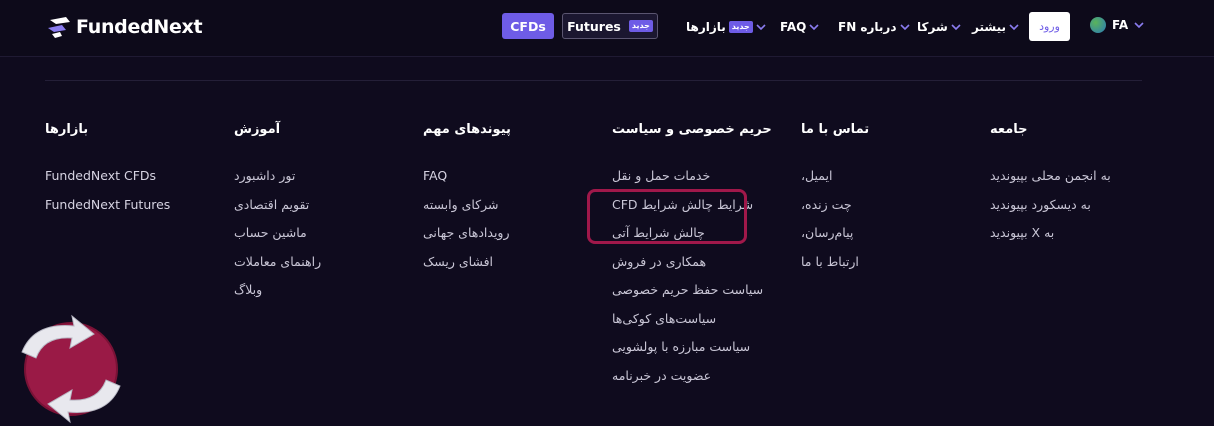 The image size is (1214, 426). I want to click on footer-link: بپیوندید X به, so click(1070, 239).